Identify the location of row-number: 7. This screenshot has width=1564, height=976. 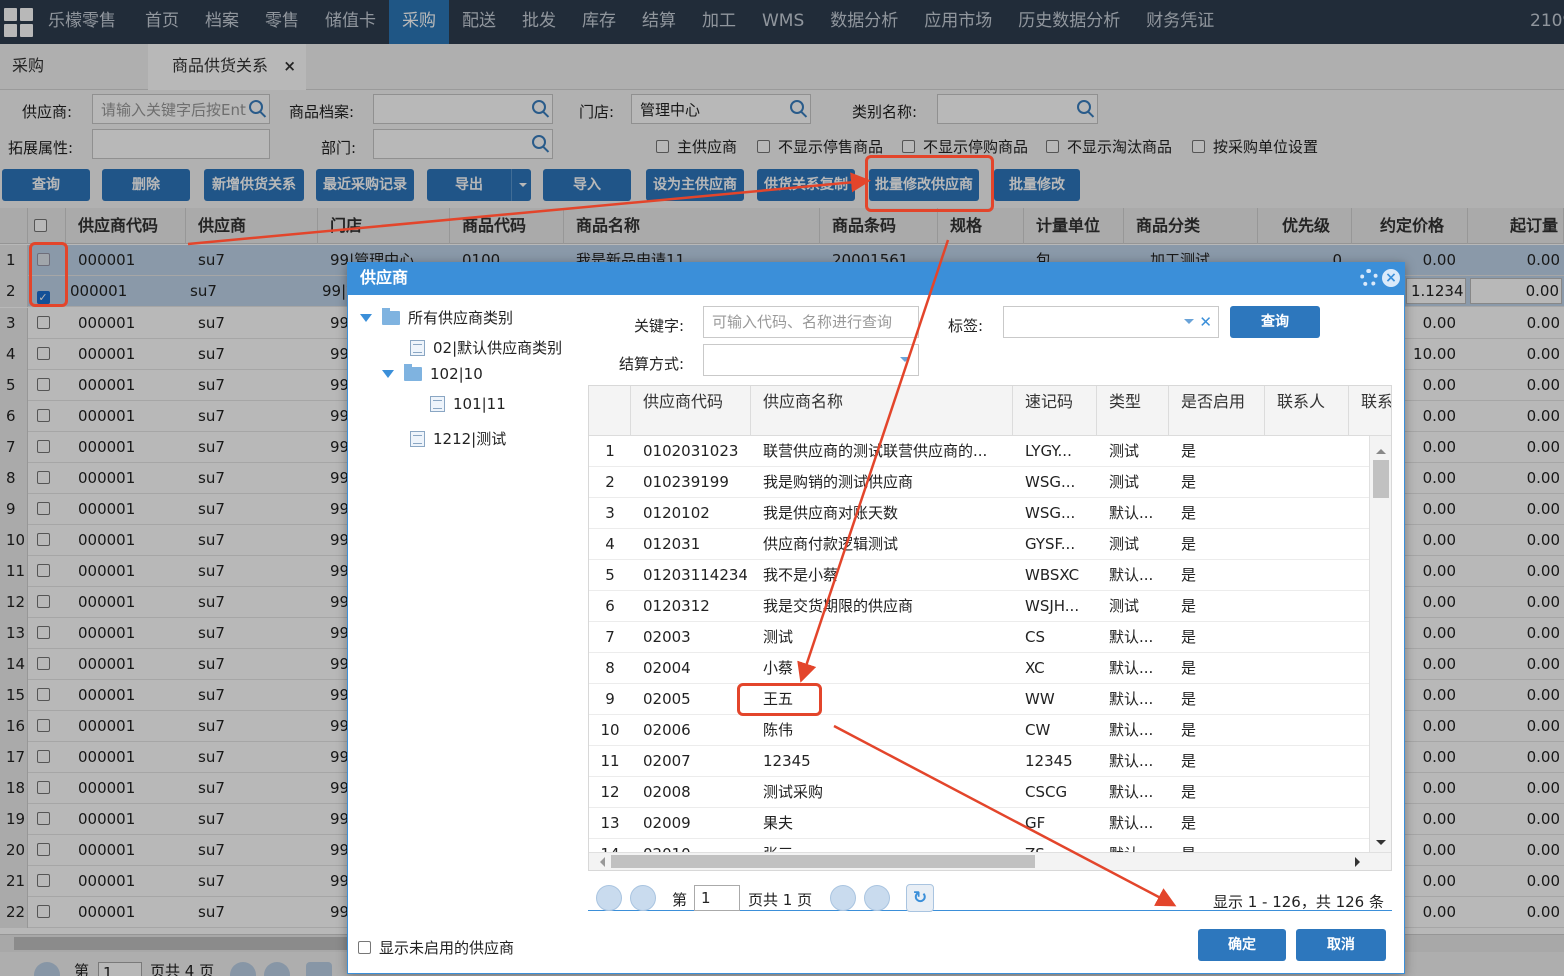
(610, 637).